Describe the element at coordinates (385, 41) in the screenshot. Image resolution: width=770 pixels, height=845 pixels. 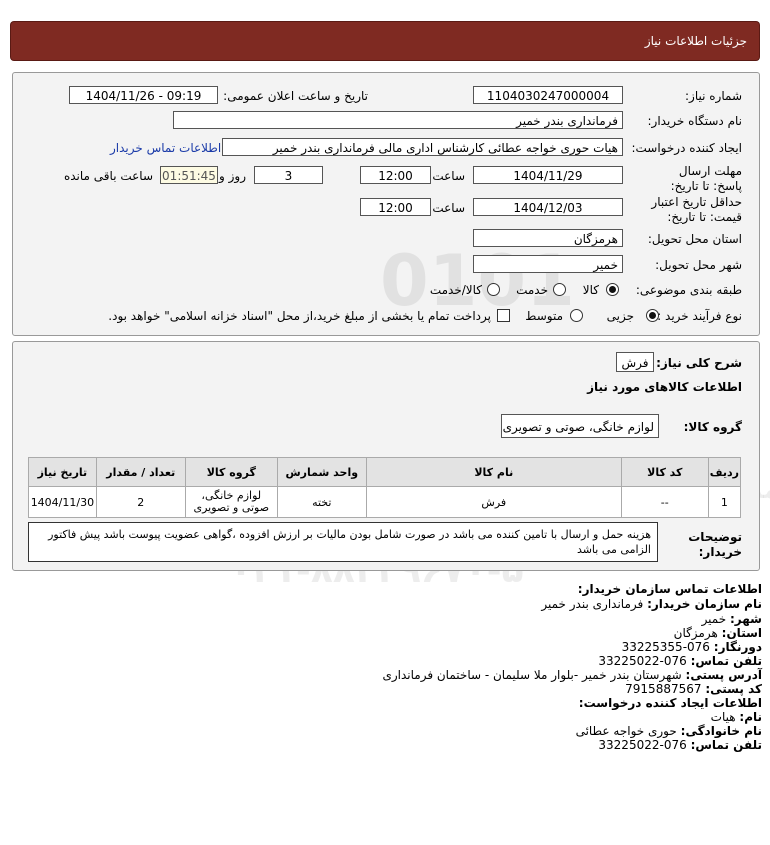
I see `page-header: جزئیات اطلاعات نیاز` at that location.